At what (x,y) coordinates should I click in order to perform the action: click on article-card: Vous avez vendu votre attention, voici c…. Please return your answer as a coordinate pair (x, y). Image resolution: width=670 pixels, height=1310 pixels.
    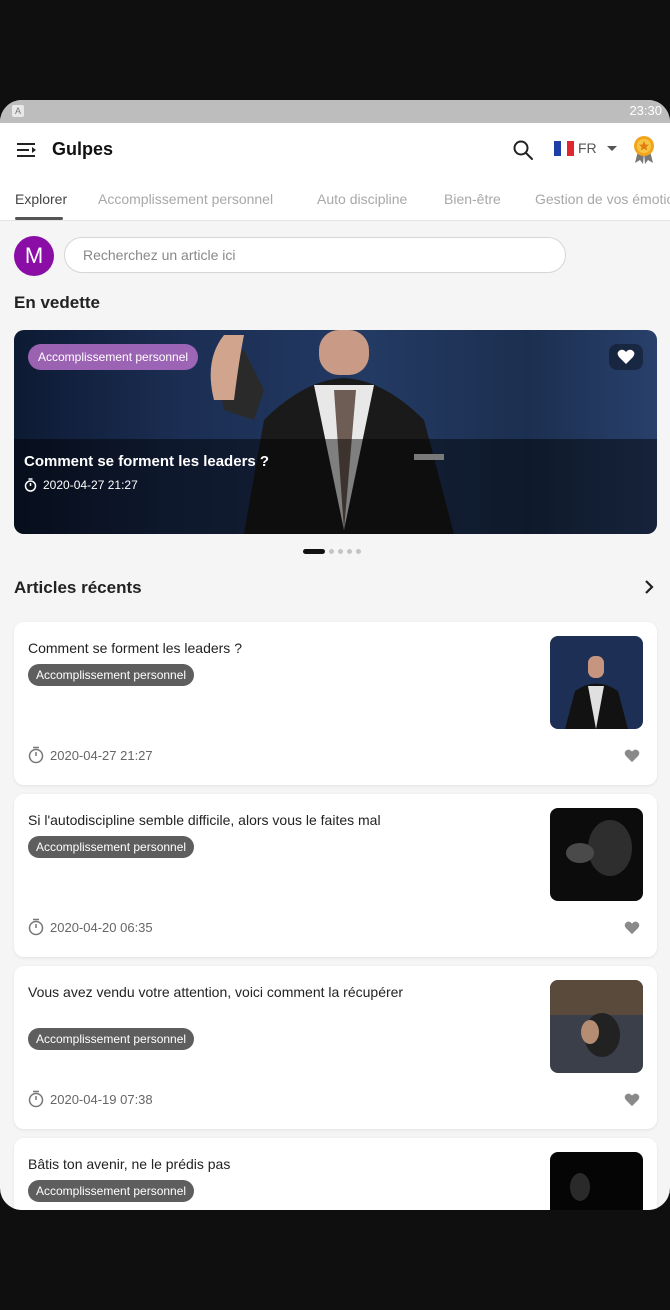
    Looking at the image, I should click on (335, 1047).